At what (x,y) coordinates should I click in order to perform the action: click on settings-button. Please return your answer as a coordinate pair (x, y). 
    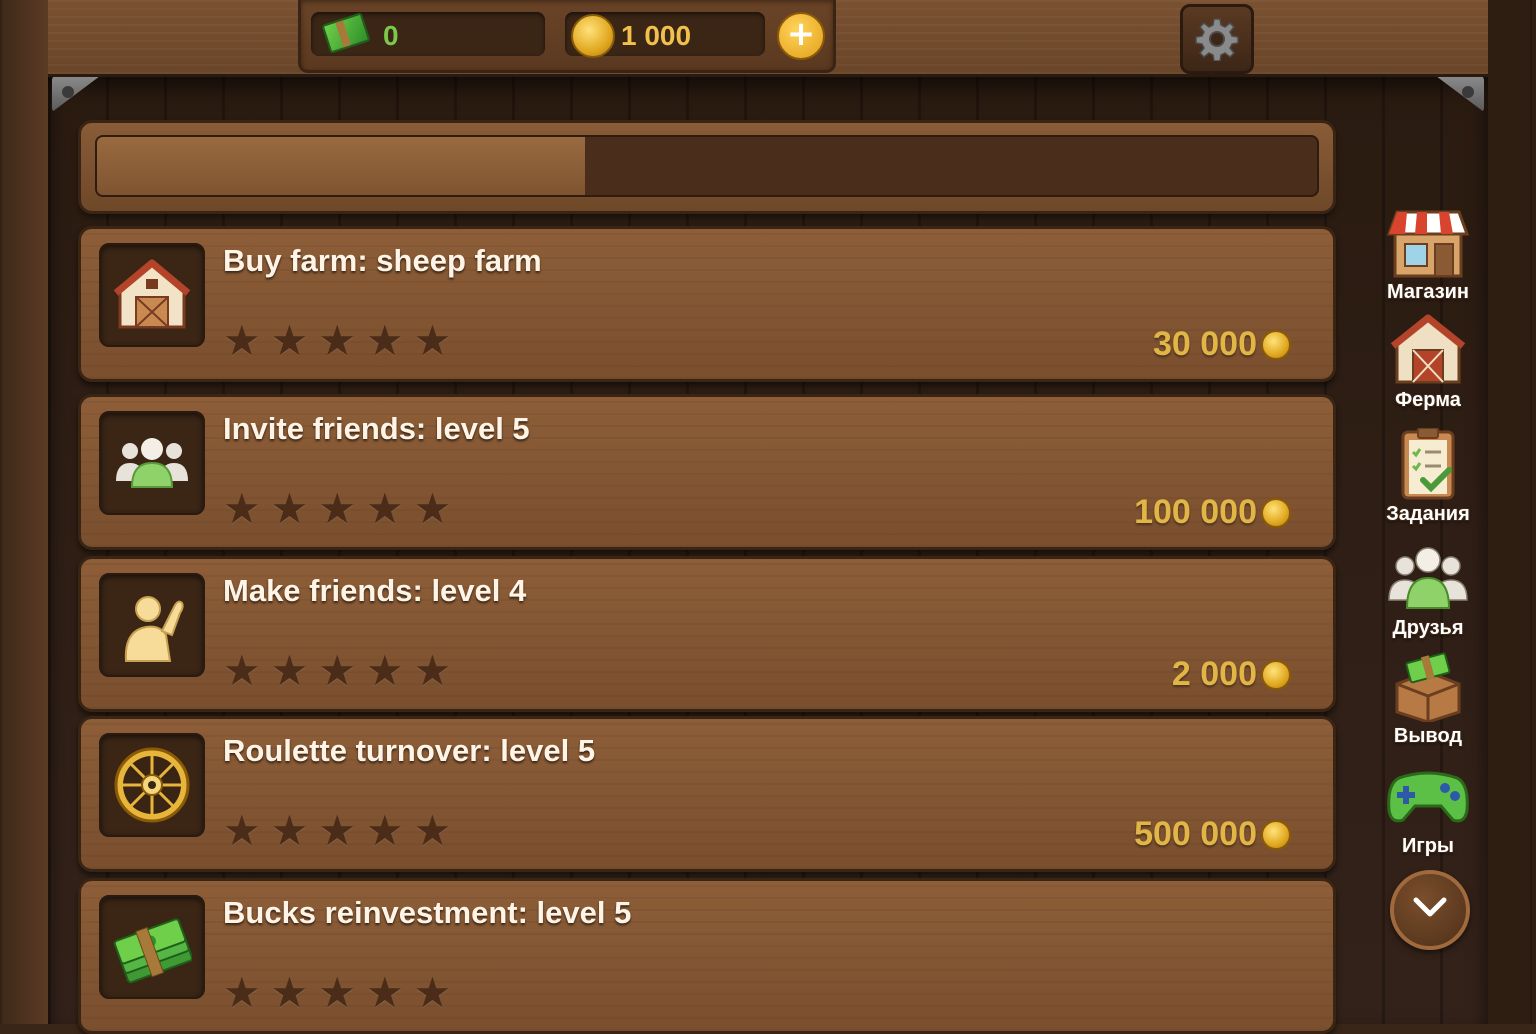
    Looking at the image, I should click on (1217, 39).